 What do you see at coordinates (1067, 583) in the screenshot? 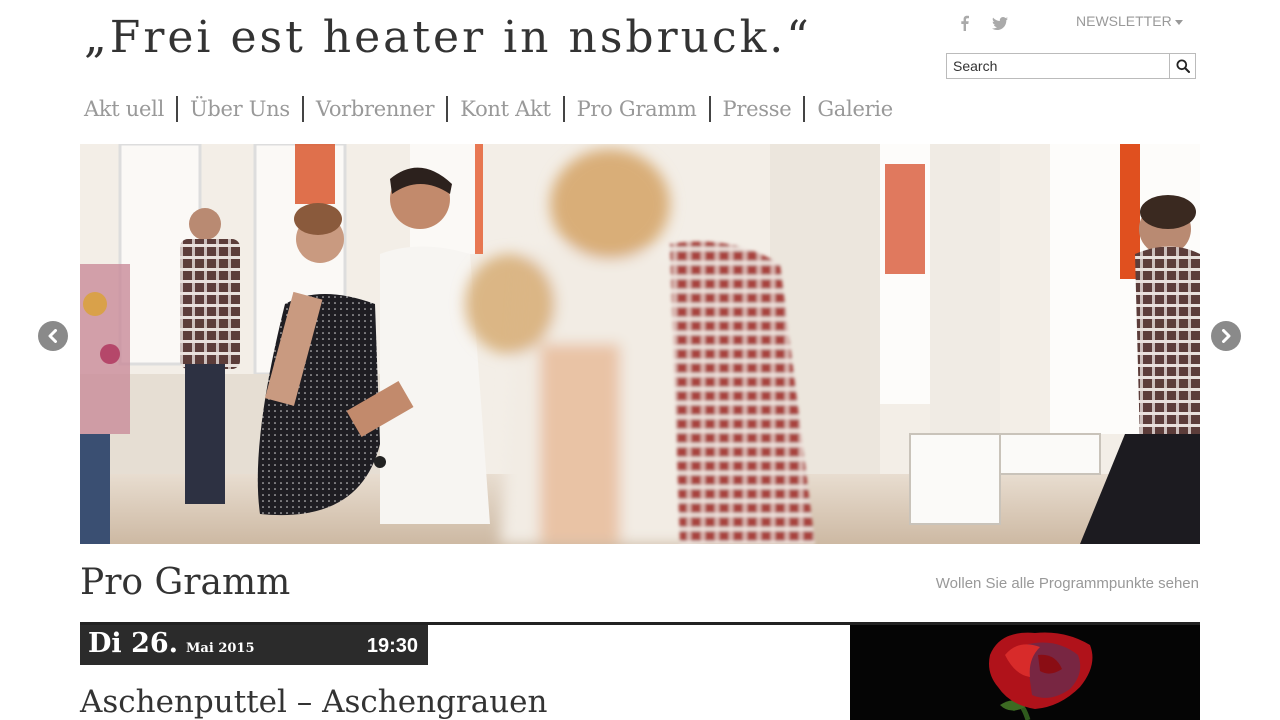
I see `all-program-link: Wollen Sie alle Programmpunkte sehen` at bounding box center [1067, 583].